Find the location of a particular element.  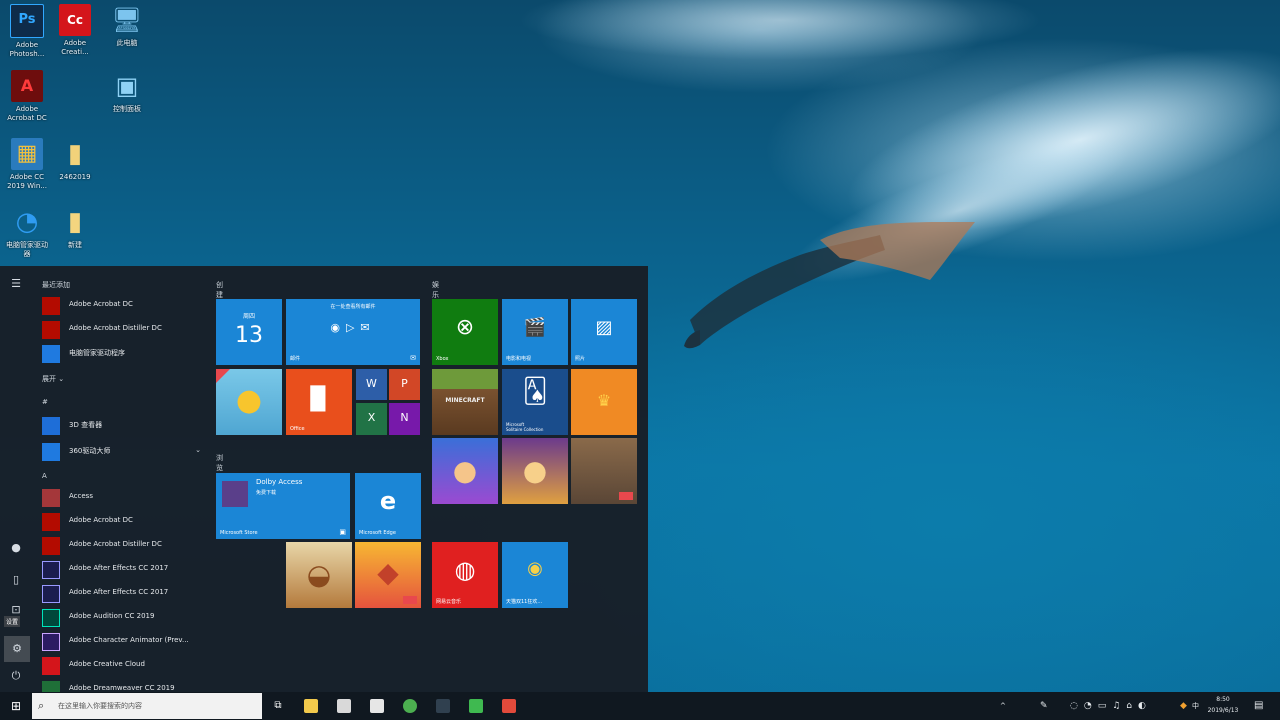

pen-icon: ✎ is located at coordinates (1044, 706).